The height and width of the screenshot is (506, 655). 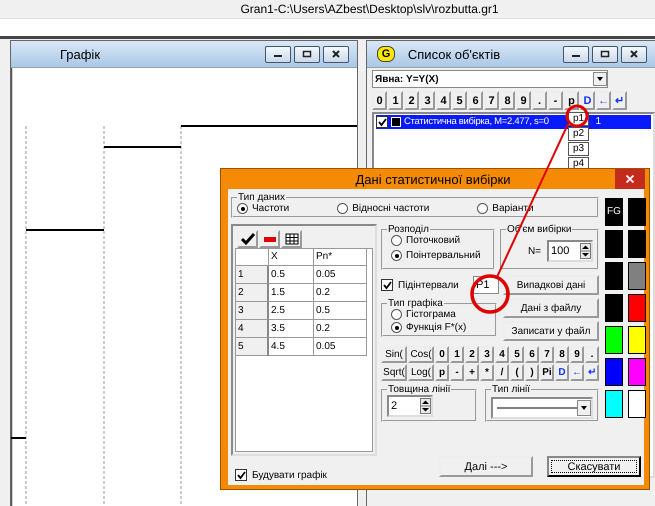 What do you see at coordinates (487, 372) in the screenshot?
I see `key-button: *` at bounding box center [487, 372].